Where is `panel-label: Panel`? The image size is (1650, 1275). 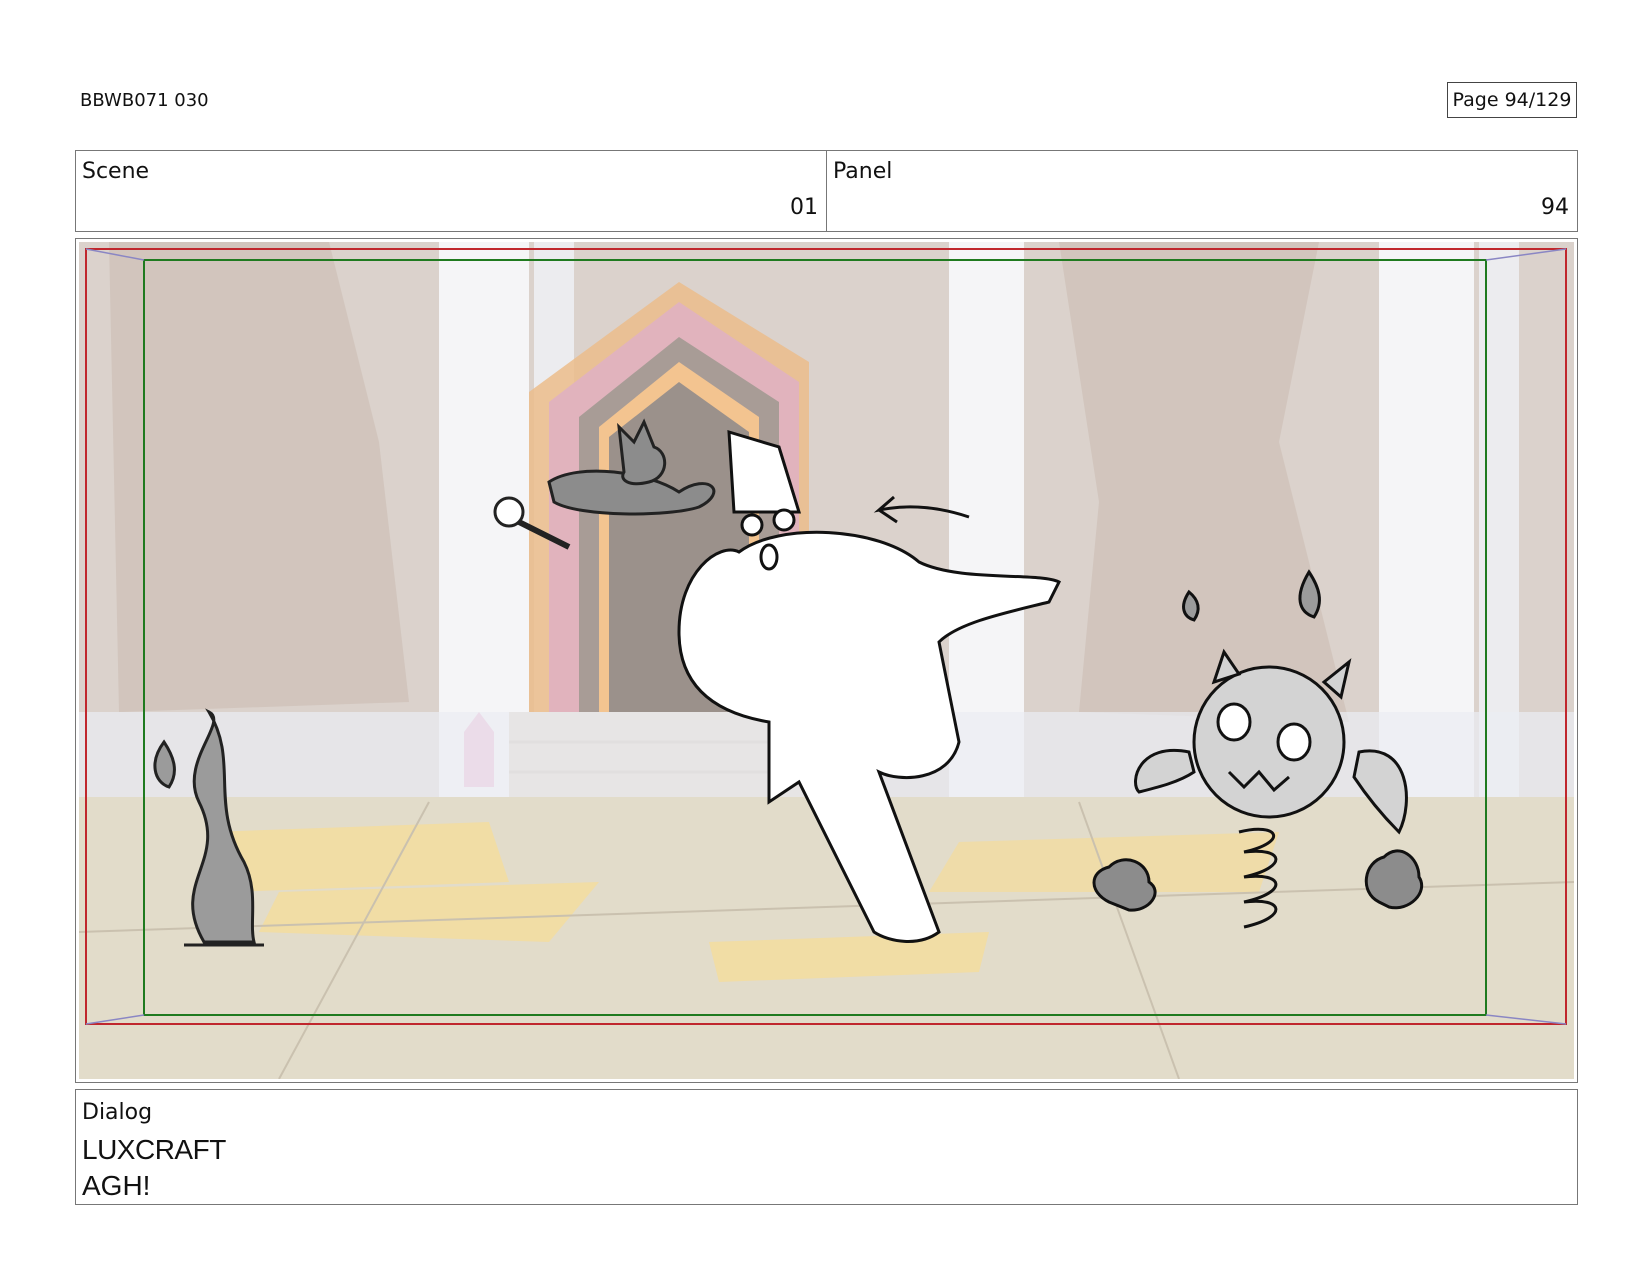
panel-label: Panel is located at coordinates (863, 171).